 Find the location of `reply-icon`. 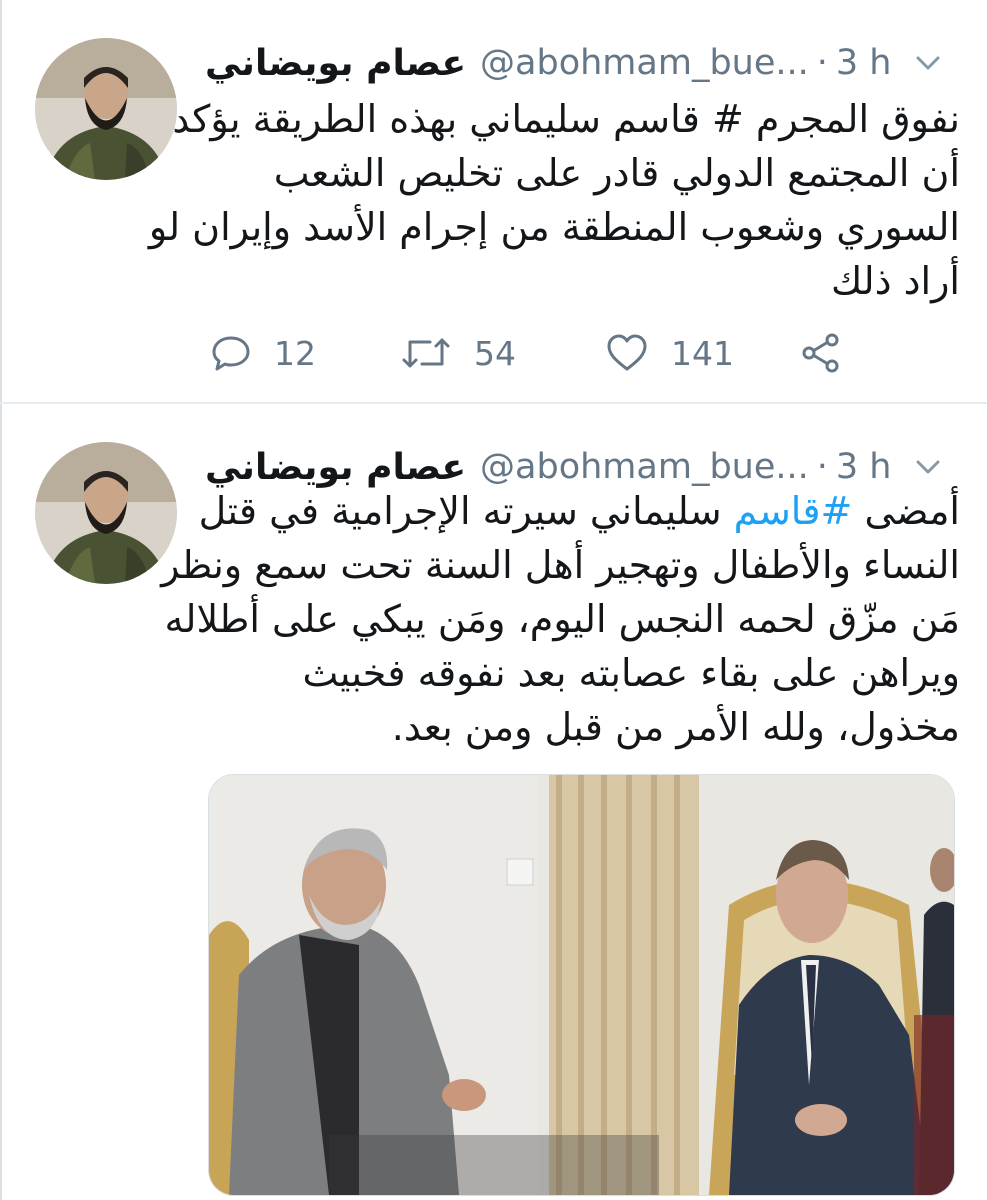

reply-icon is located at coordinates (231, 353).